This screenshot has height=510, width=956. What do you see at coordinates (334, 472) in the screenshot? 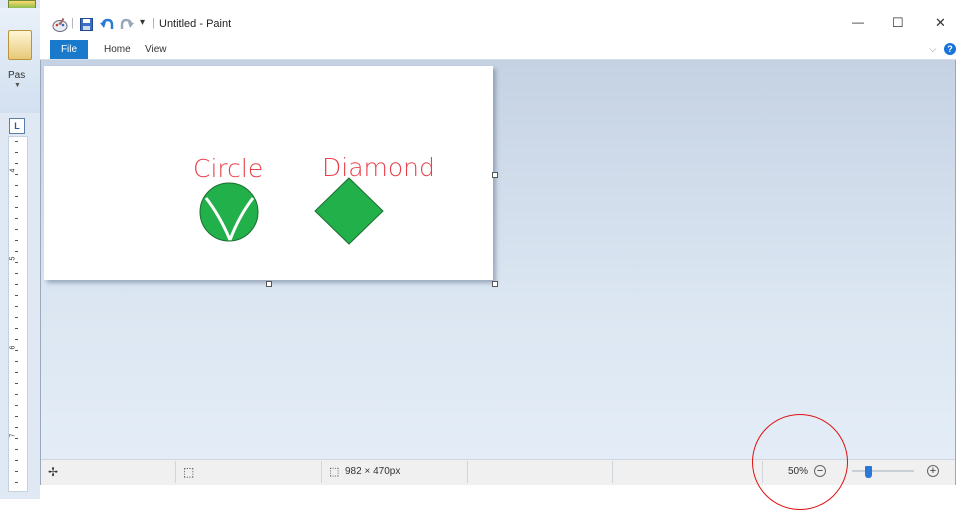
I see `canvas-size-icon: ⬚` at bounding box center [334, 472].